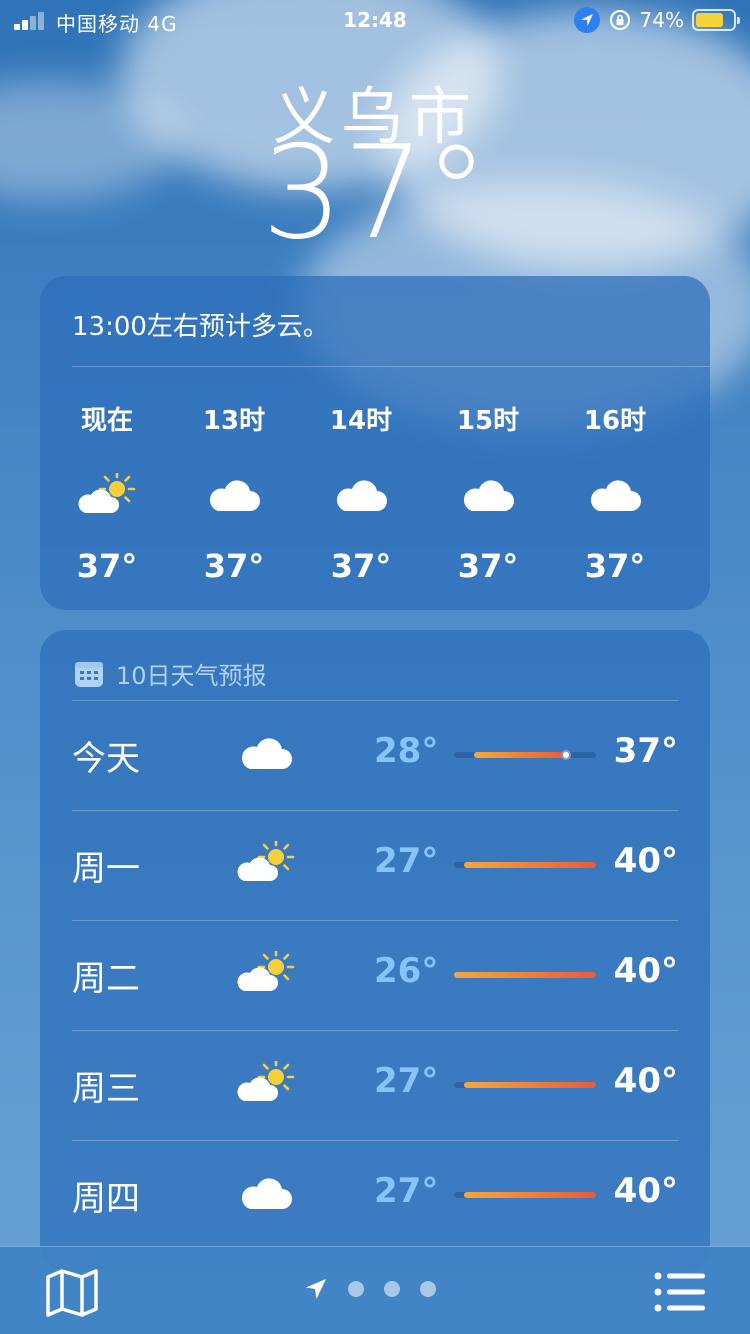  Describe the element at coordinates (106, 421) in the screenshot. I see `hour-label: 现在` at that location.